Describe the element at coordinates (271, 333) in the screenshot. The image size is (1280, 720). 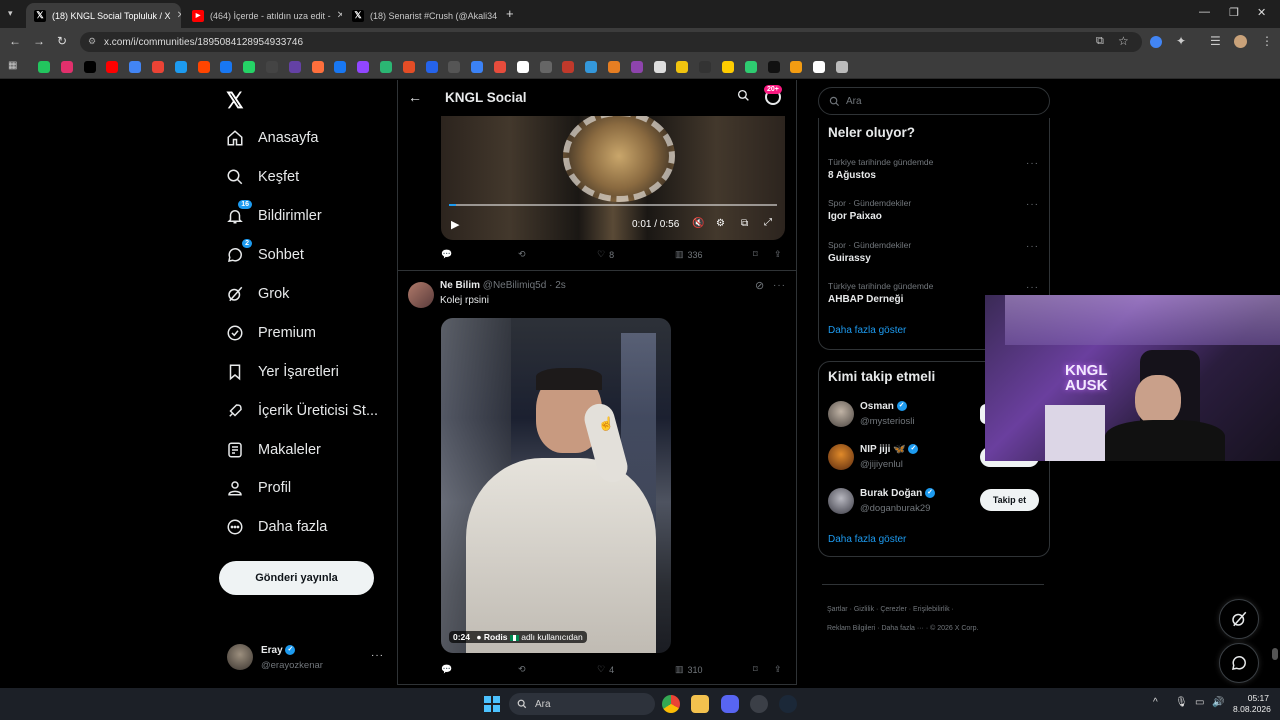
I see `nav-premium: Premium` at that location.